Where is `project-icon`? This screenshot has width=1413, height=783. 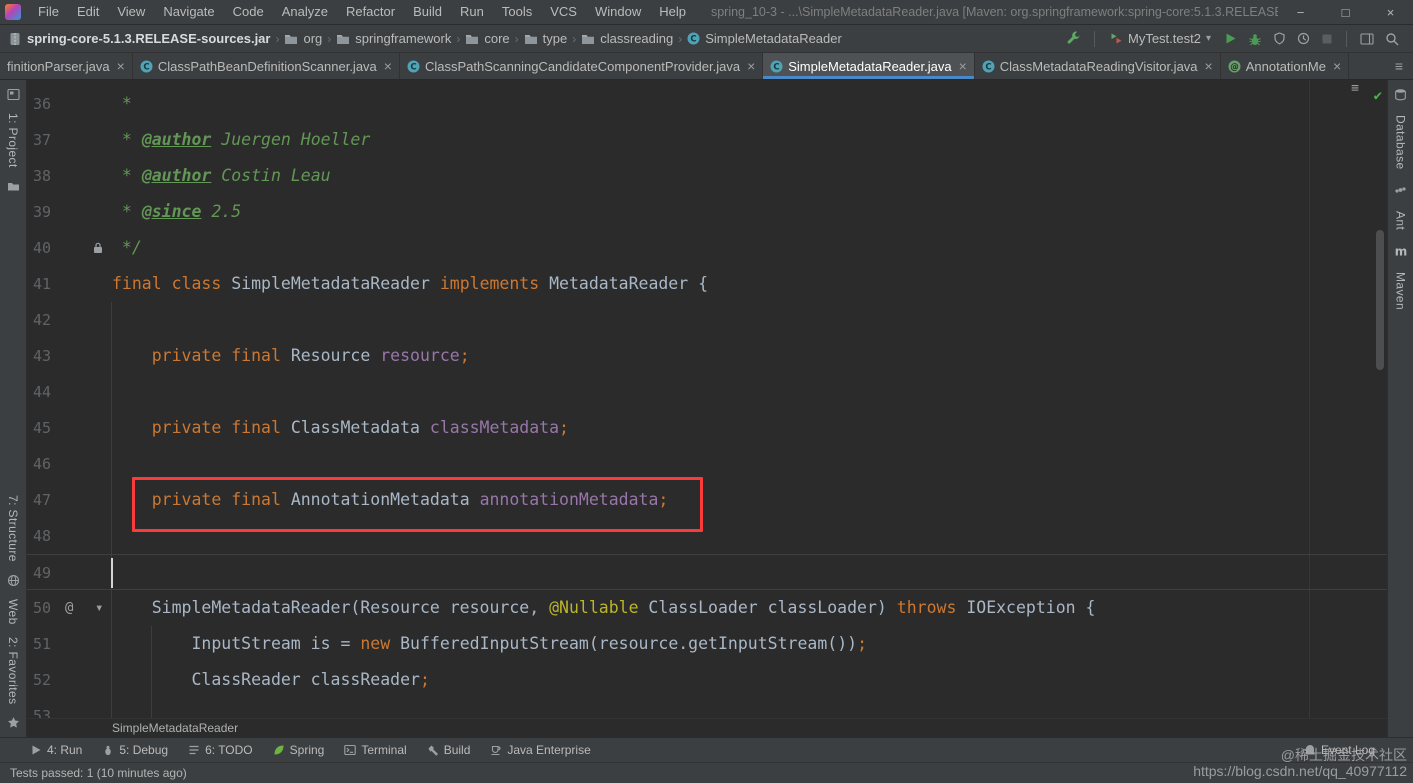
project-icon is located at coordinates (13, 94).